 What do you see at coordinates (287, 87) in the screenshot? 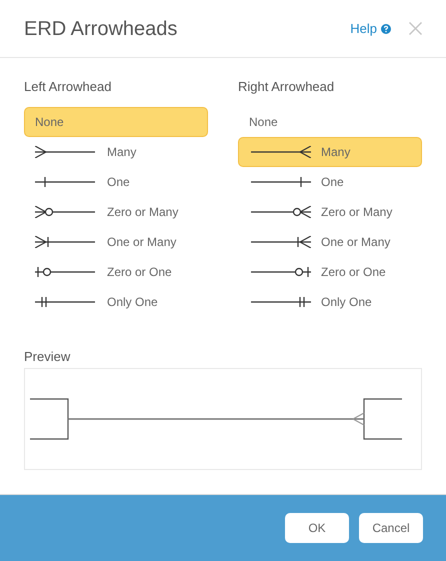
I see `column-heading: Right Arrowhead` at bounding box center [287, 87].